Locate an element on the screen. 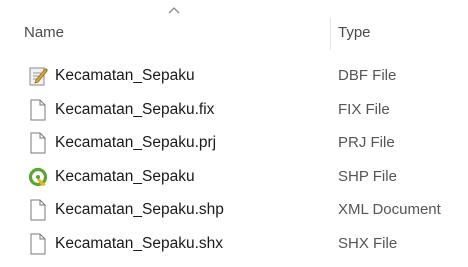 The width and height of the screenshot is (468, 267). file-type: SHP File is located at coordinates (367, 176).